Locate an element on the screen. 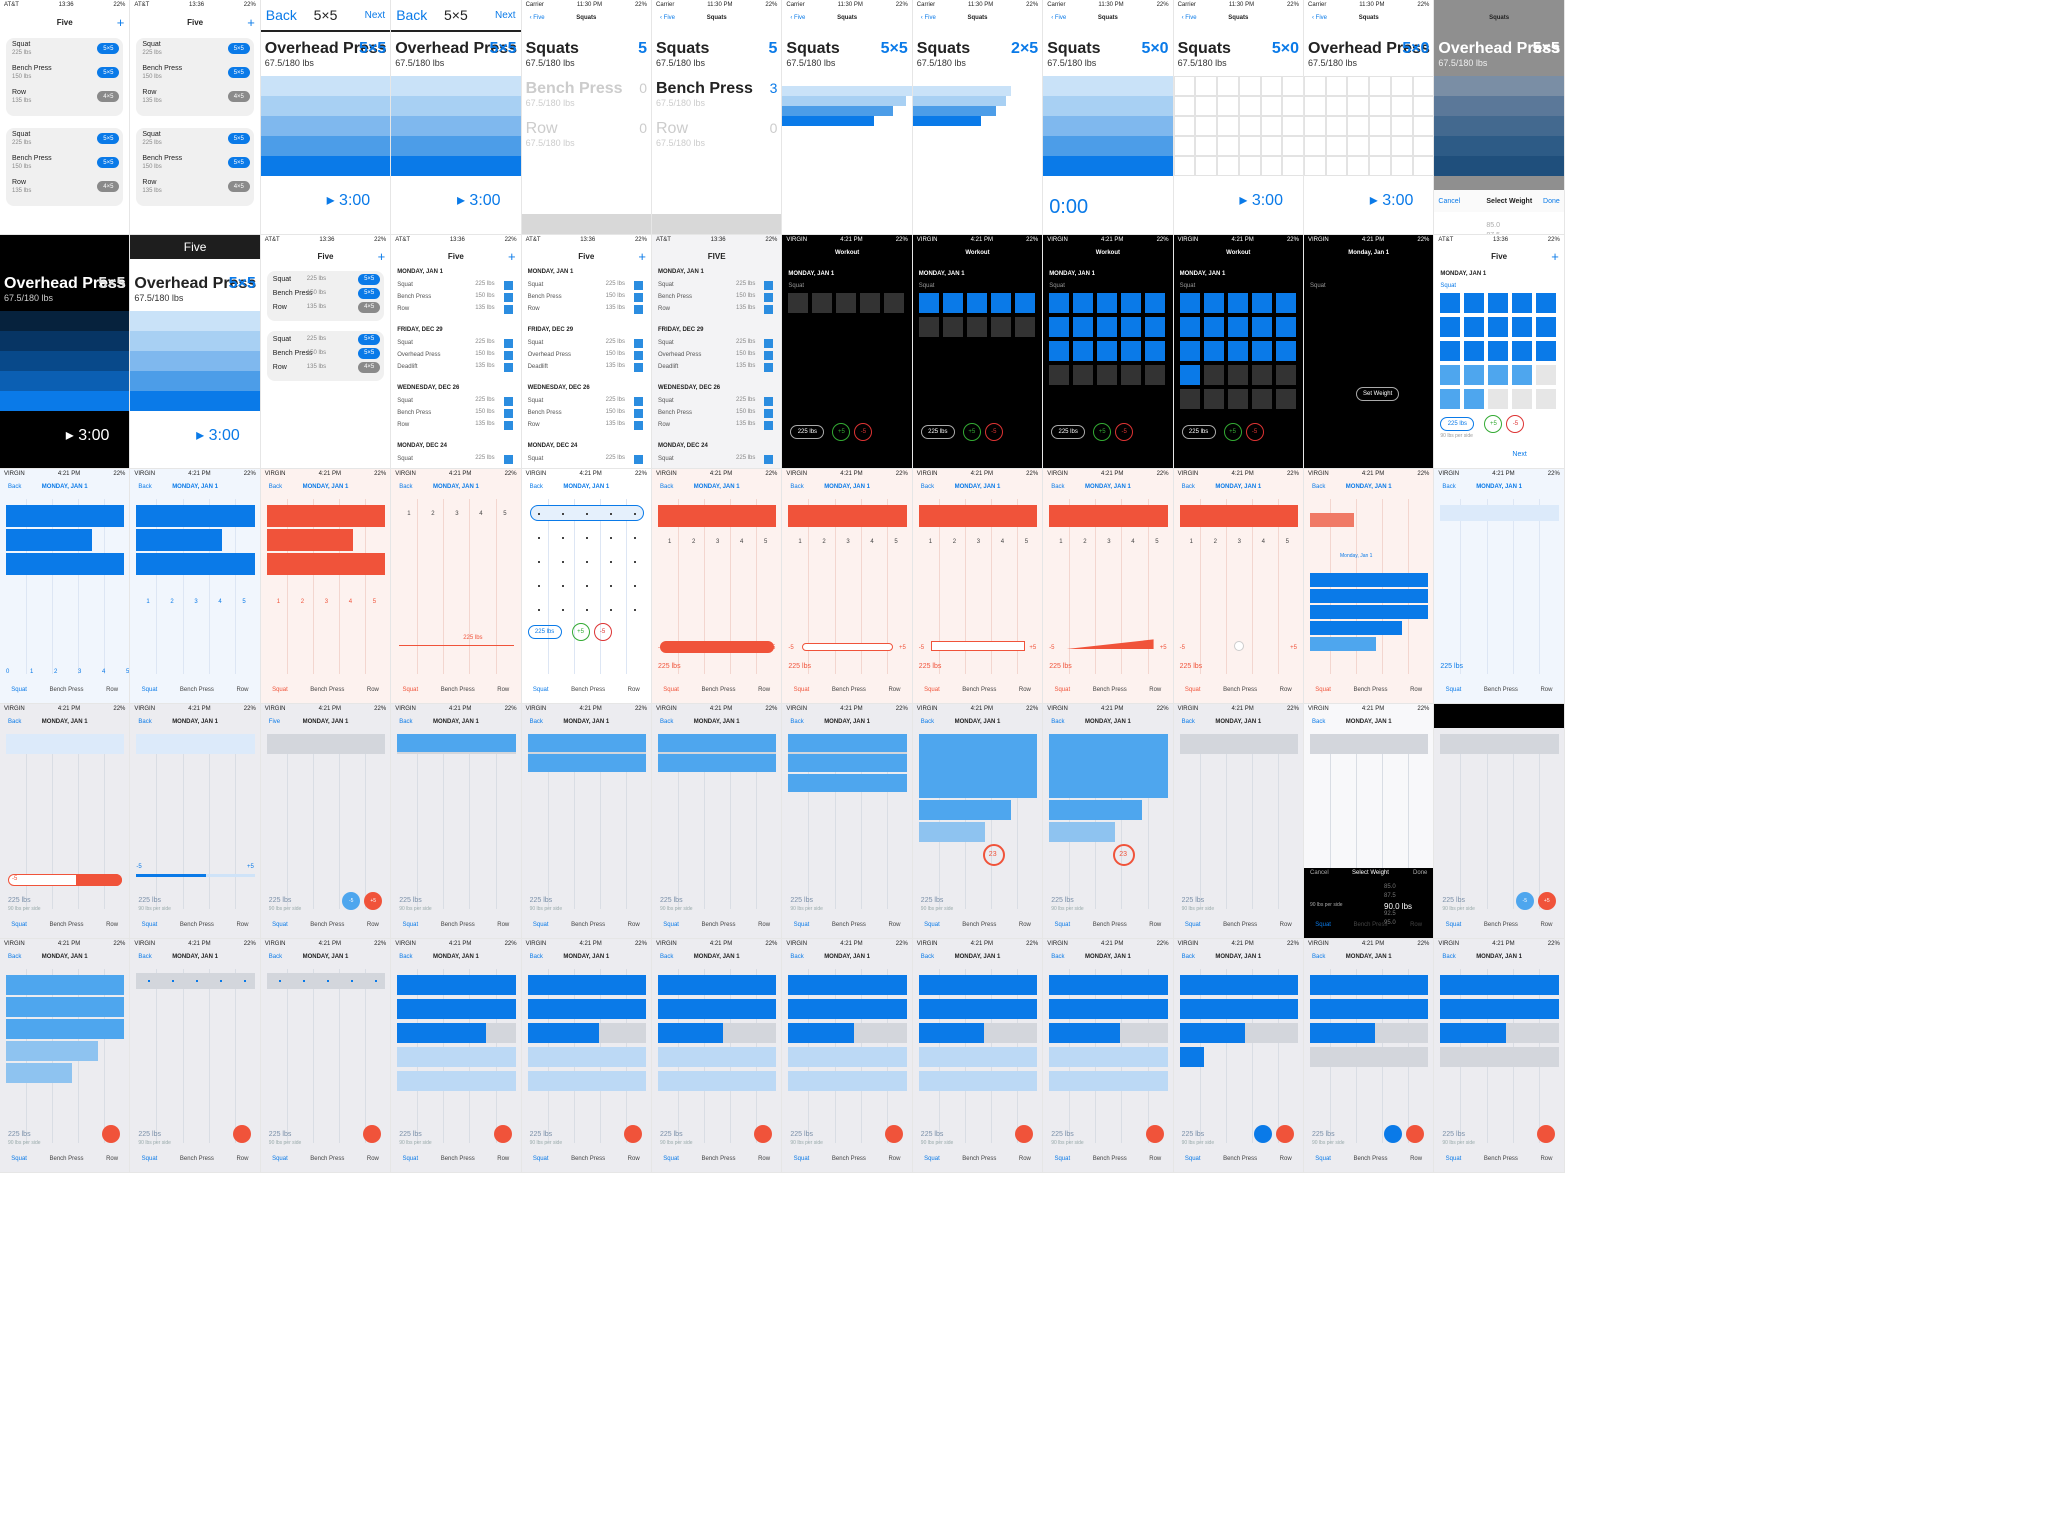 The height and width of the screenshot is (1536, 2048). picker-value: 90.0 lbs is located at coordinates (1398, 906).